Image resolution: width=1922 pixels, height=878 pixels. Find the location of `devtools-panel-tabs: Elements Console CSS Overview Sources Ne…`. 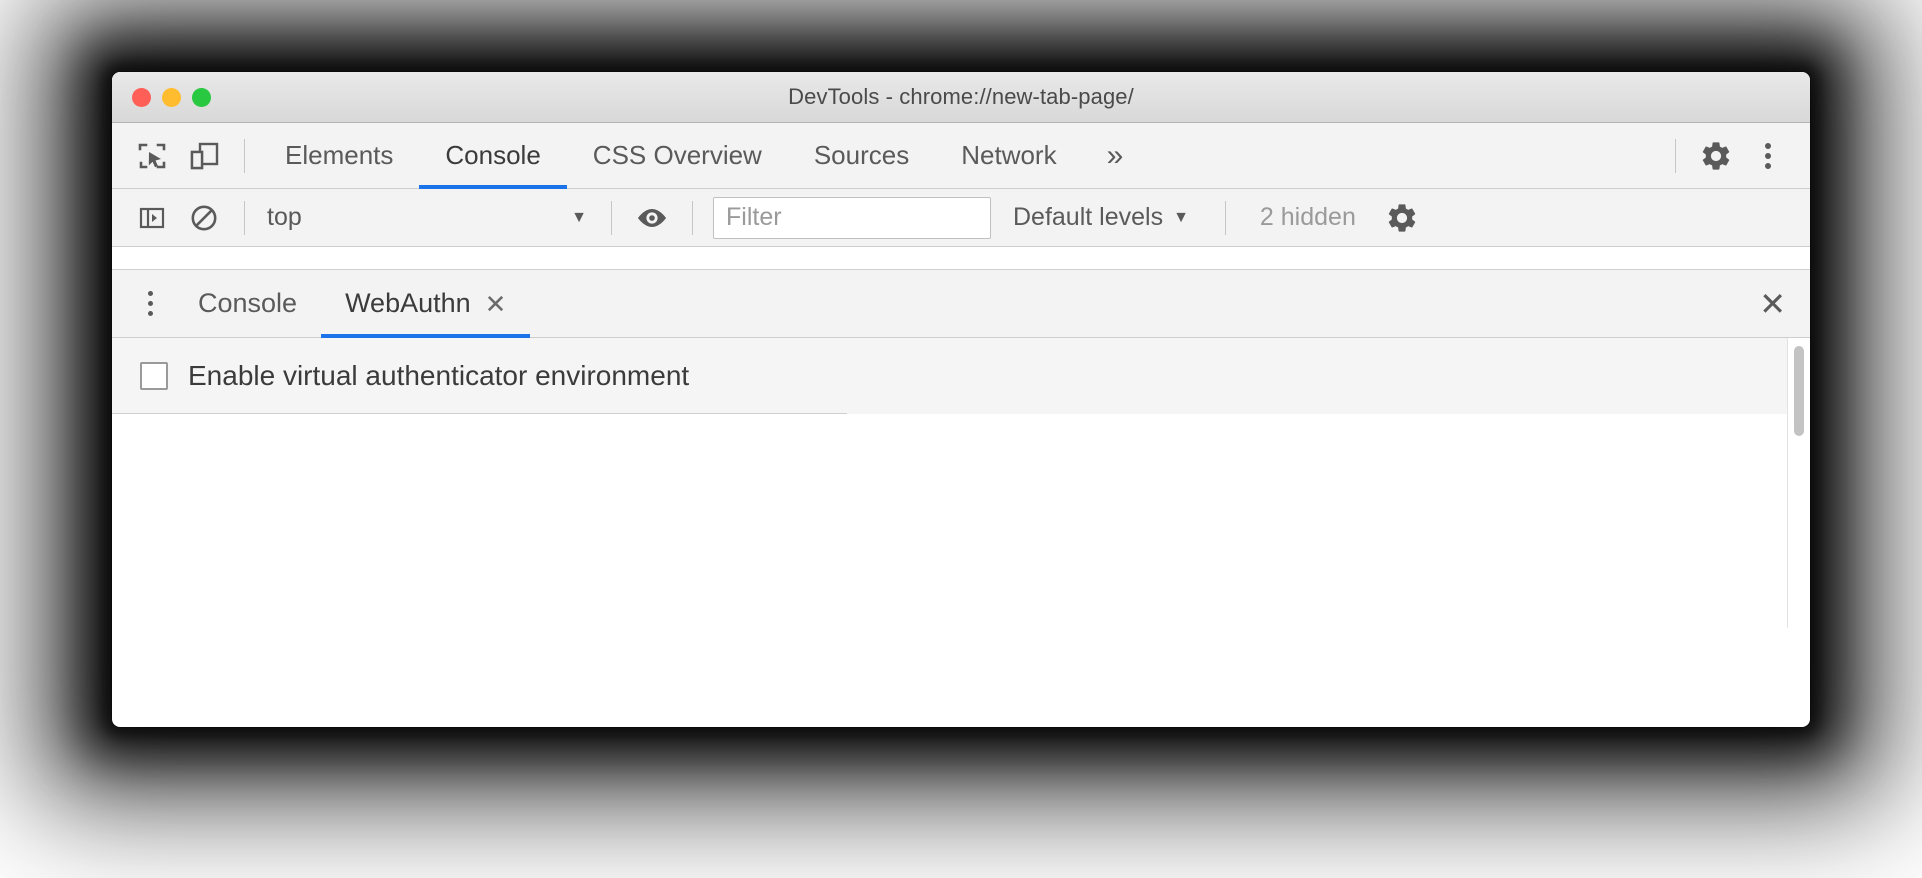

devtools-panel-tabs: Elements Console CSS Overview Sources Ne… is located at coordinates (703, 156).